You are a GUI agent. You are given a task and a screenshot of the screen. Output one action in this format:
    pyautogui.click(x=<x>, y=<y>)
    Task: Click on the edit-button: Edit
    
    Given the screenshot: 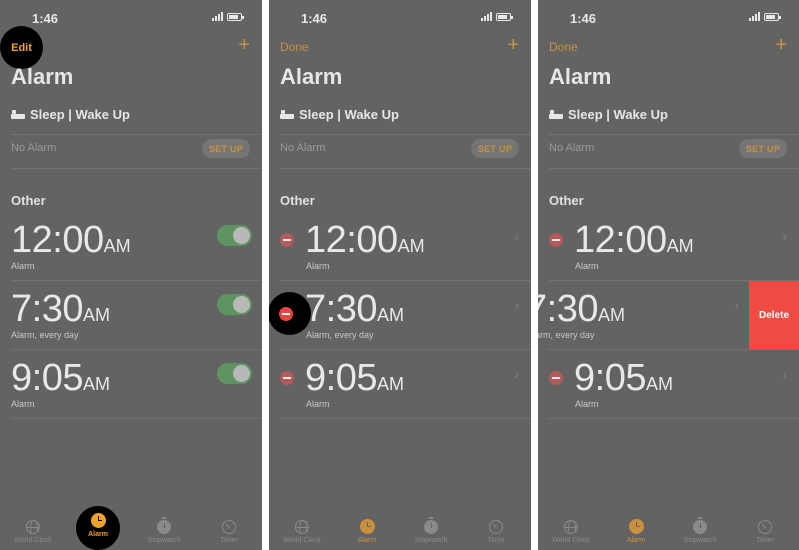 What is the action you would take?
    pyautogui.click(x=21, y=47)
    